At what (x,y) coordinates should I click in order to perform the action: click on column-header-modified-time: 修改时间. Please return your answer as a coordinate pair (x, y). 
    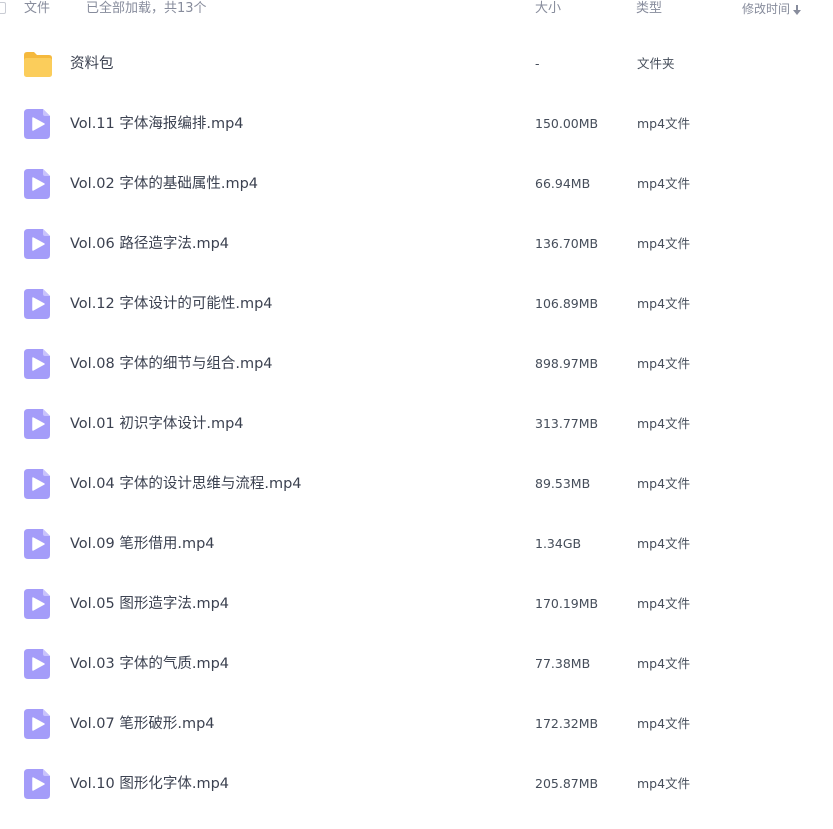
    Looking at the image, I should click on (772, 9).